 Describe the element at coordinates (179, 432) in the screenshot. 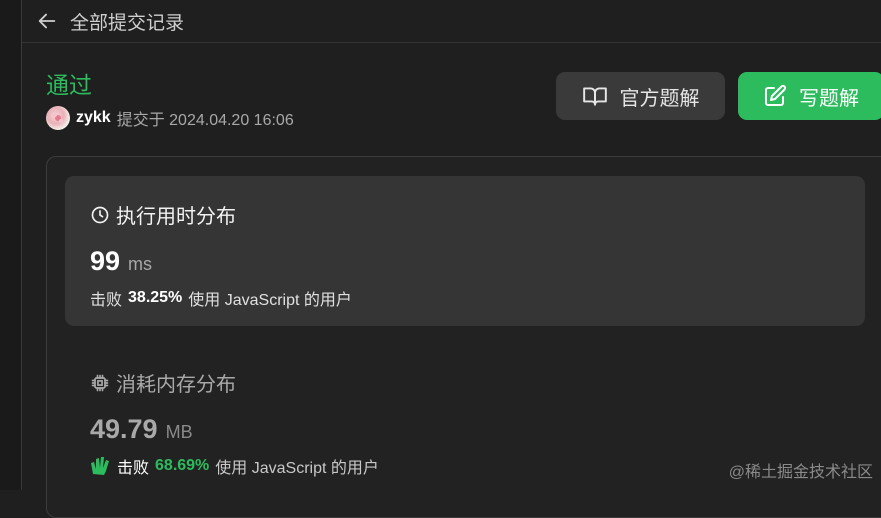

I see `memory-unit: MB` at that location.